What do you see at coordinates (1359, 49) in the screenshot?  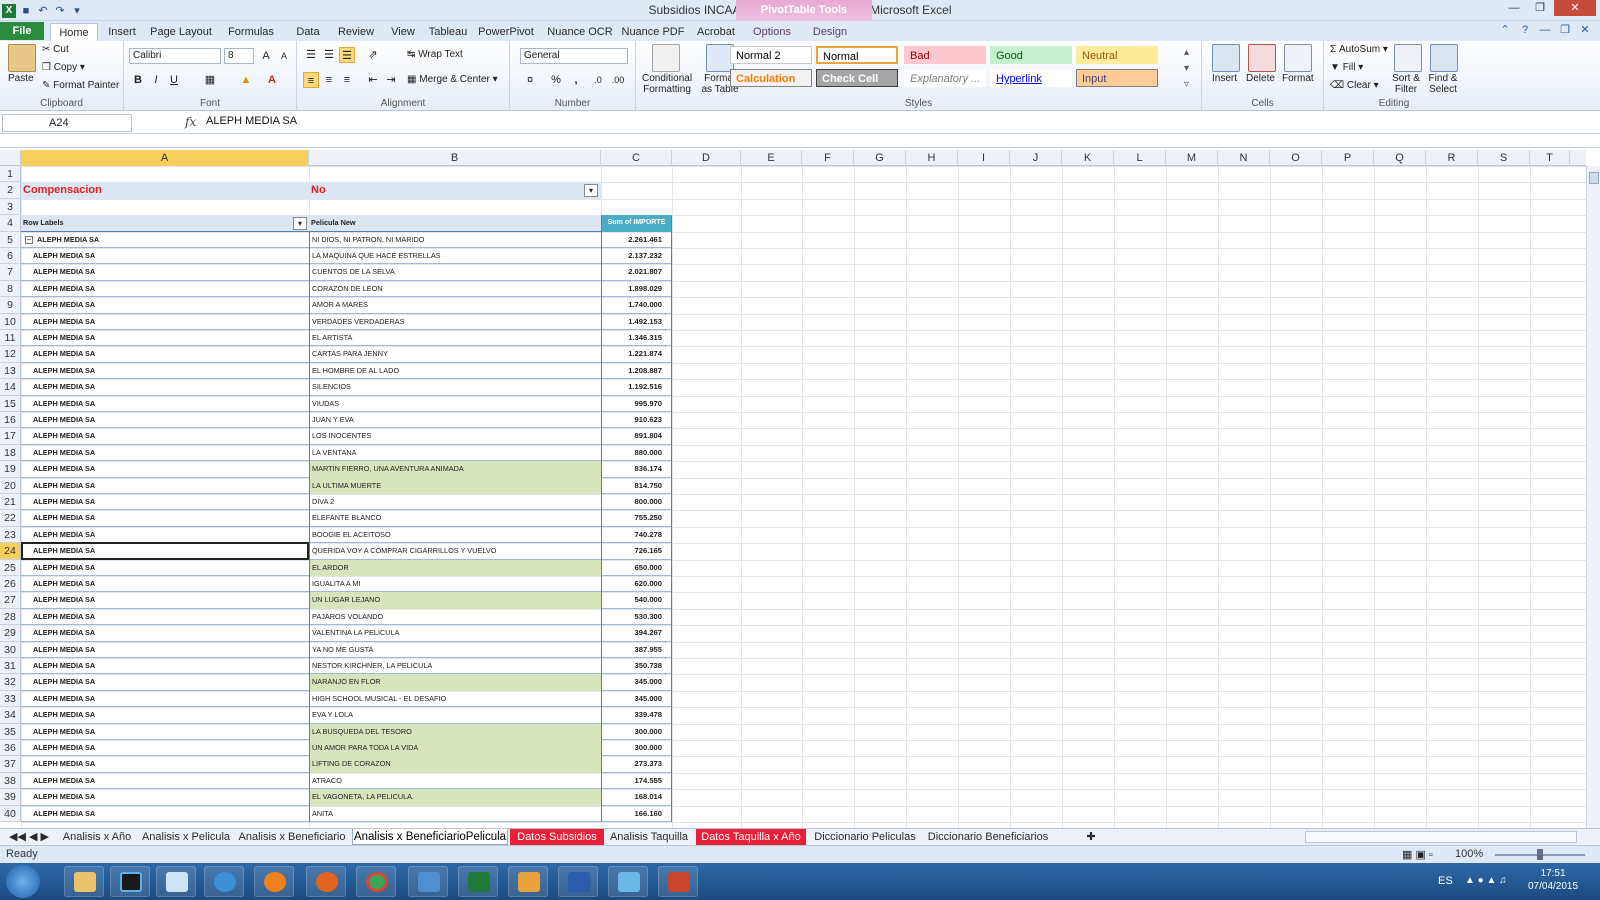 I see `autosum-button: Σ AutoSum ▾` at bounding box center [1359, 49].